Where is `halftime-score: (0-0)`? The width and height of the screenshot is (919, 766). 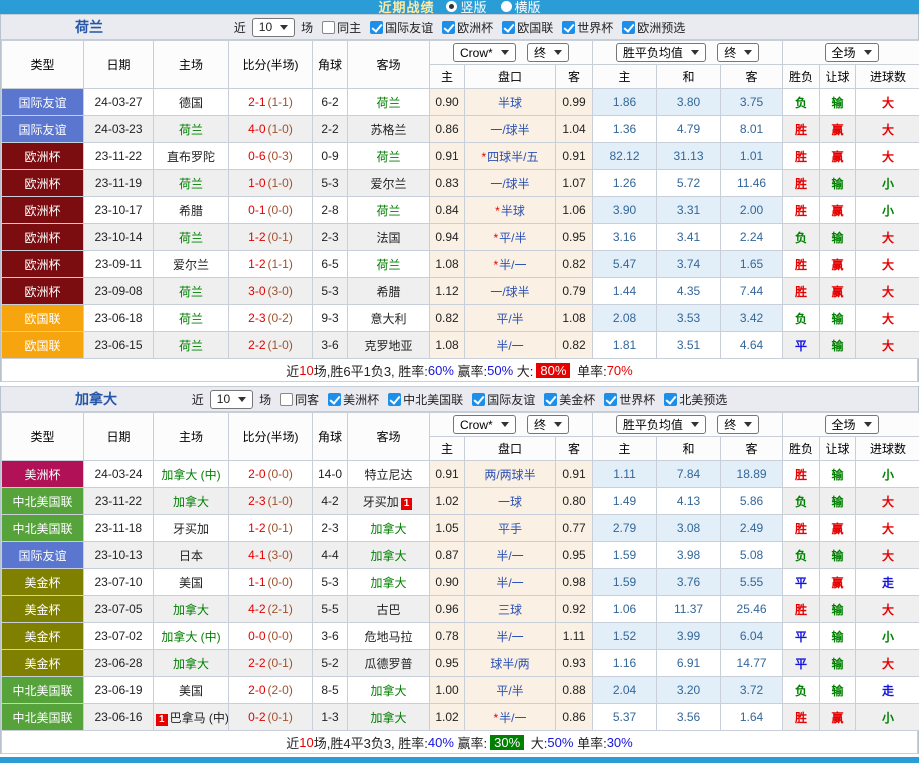
halftime-score: (0-0) is located at coordinates (280, 636).